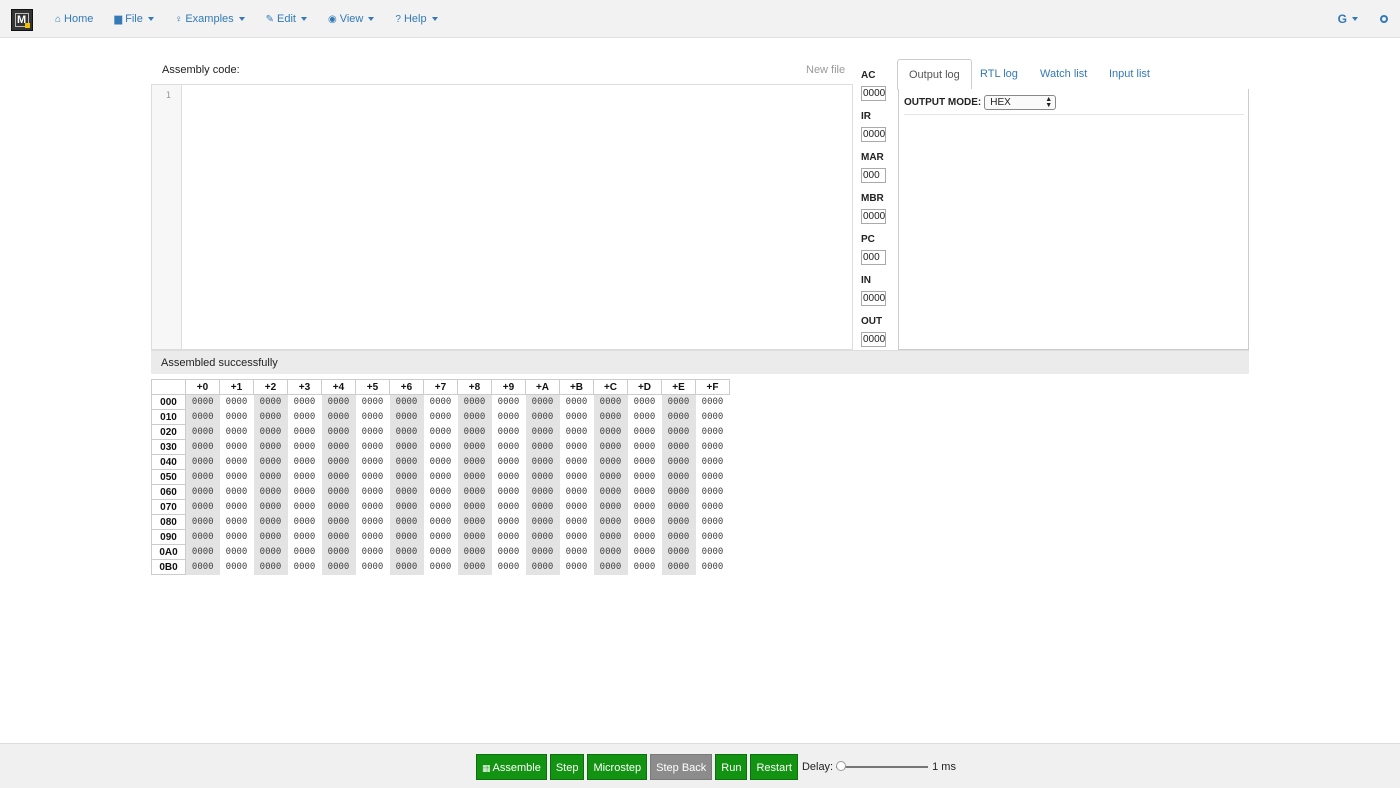 Image resolution: width=1400 pixels, height=788 pixels. I want to click on run-button: Run, so click(731, 767).